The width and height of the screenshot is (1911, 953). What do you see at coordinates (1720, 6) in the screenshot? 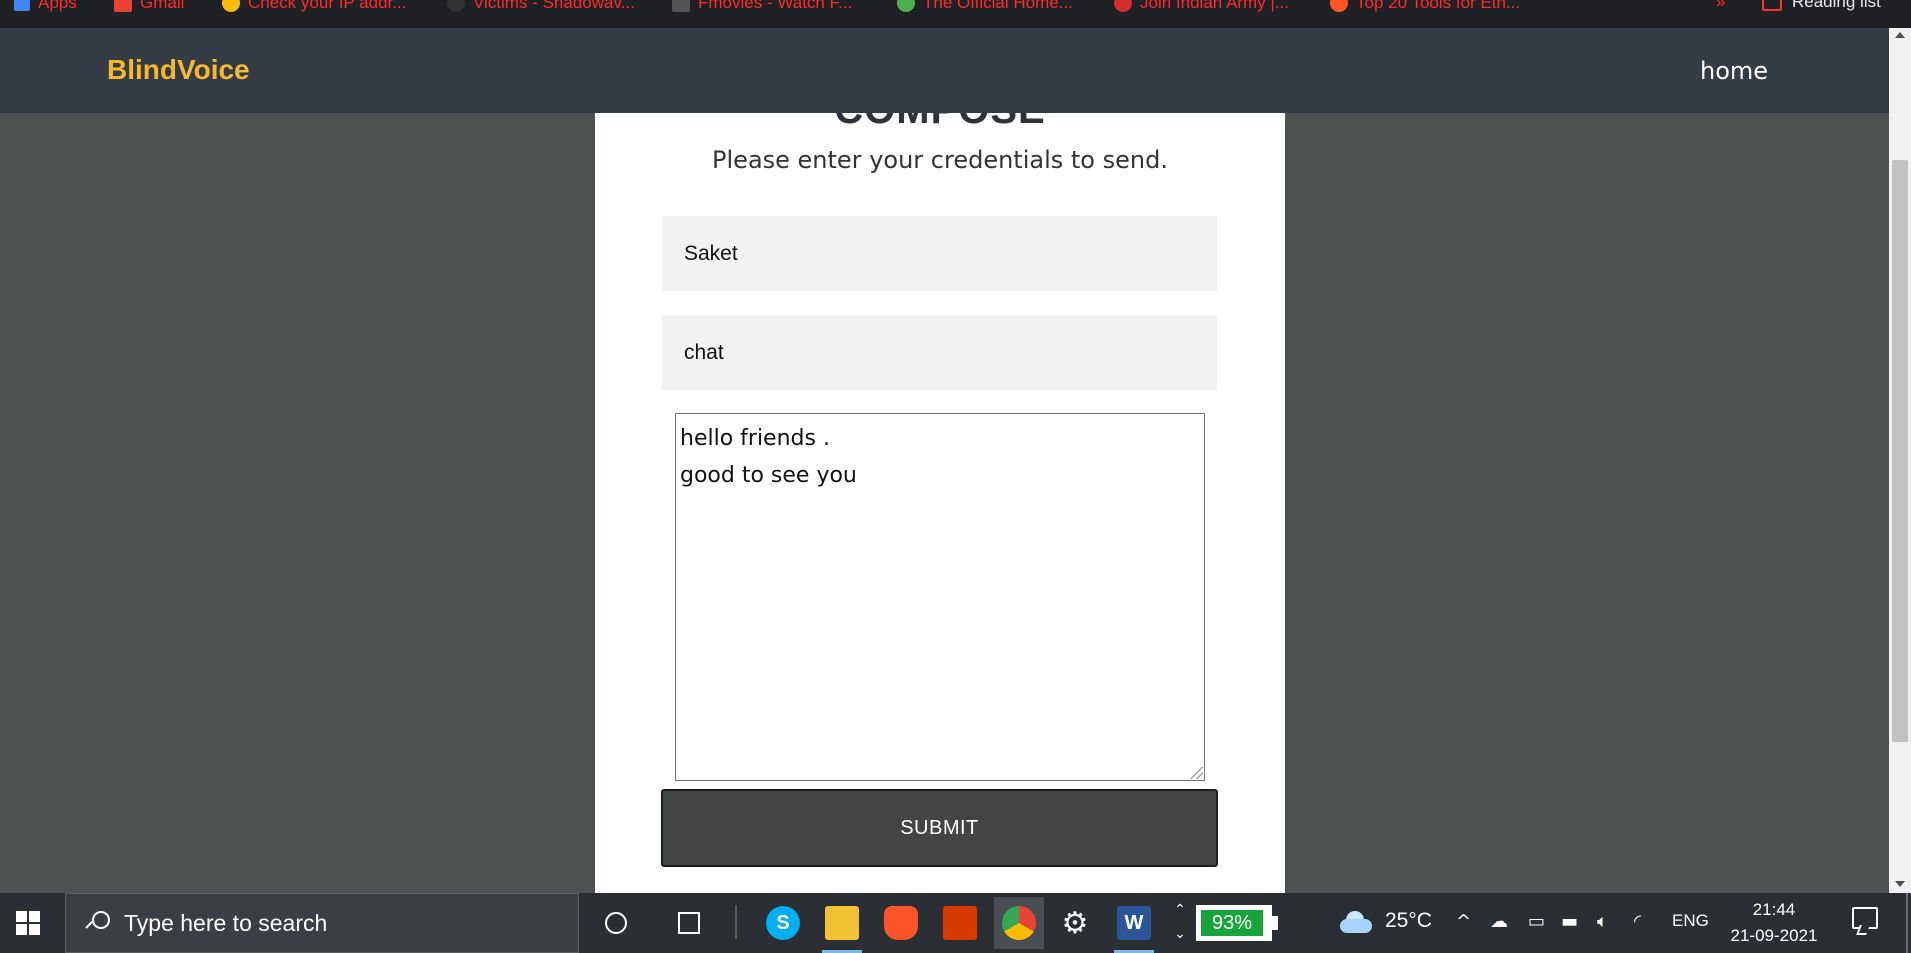
I see `more-bookmarks-button: »` at bounding box center [1720, 6].